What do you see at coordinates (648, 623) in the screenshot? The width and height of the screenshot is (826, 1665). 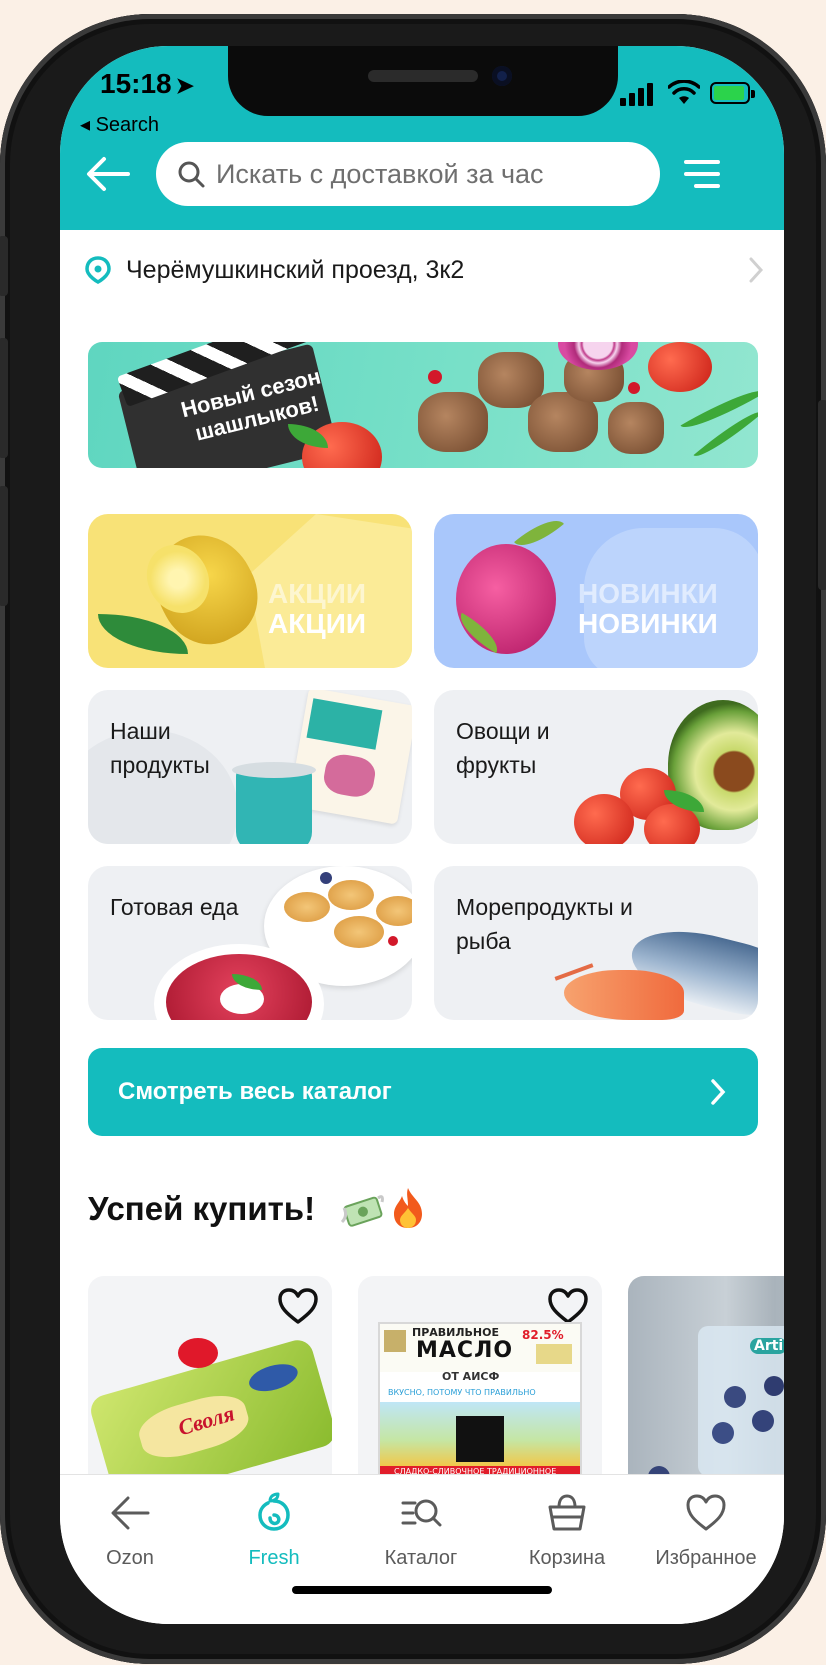 I see `promo-label: НОВИНКИ` at bounding box center [648, 623].